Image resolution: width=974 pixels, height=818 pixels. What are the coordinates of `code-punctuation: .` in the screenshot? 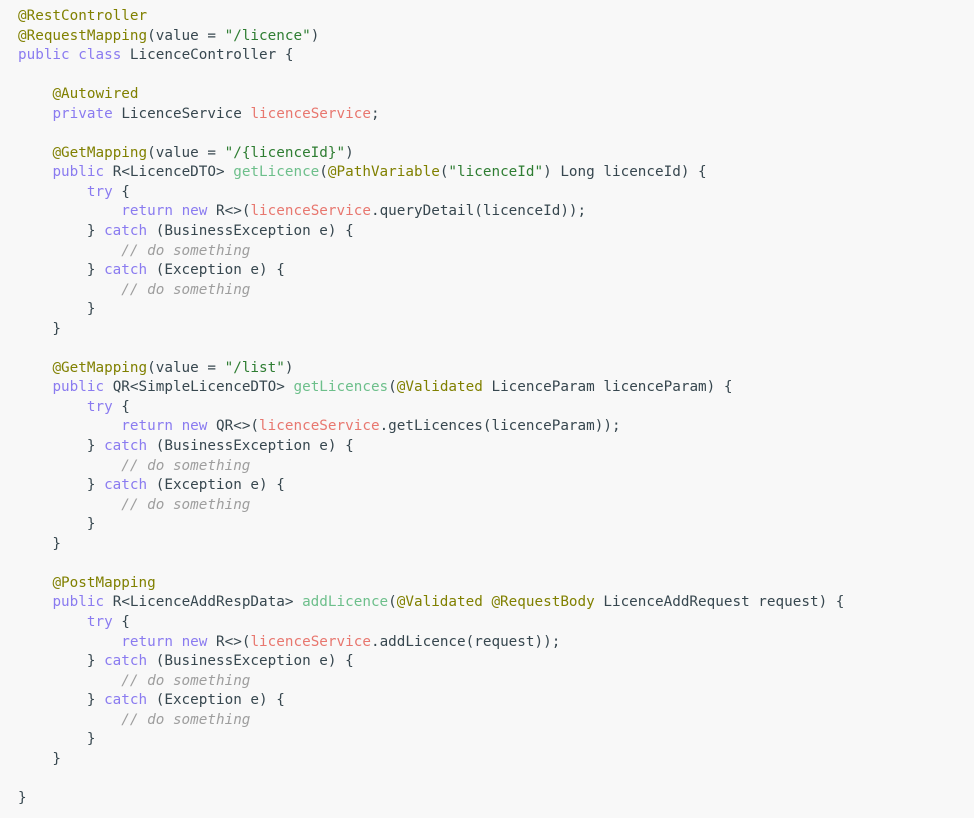 It's located at (384, 426).